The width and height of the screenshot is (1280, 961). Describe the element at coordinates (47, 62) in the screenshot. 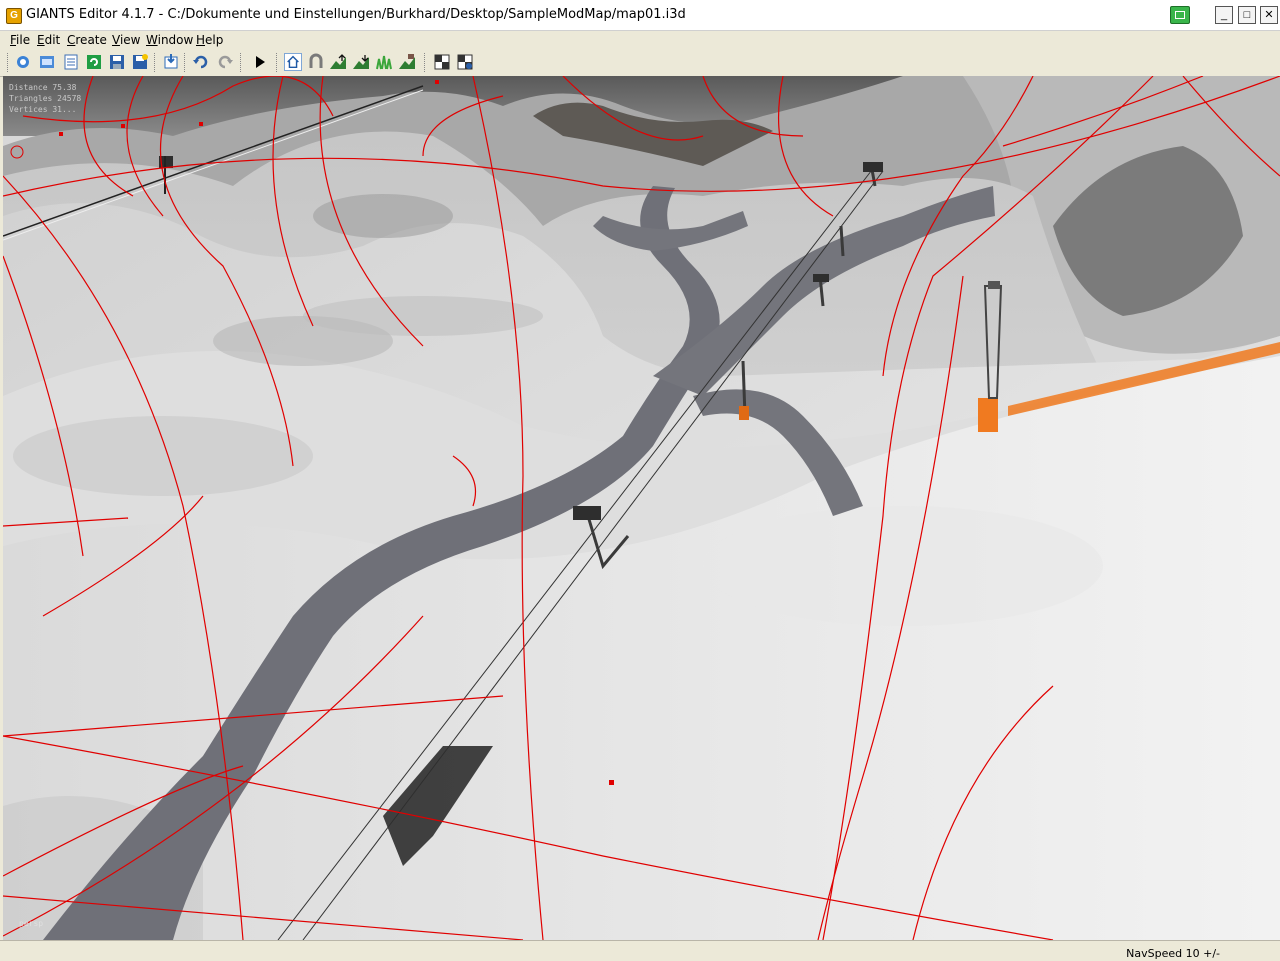

I see `open-icon` at that location.